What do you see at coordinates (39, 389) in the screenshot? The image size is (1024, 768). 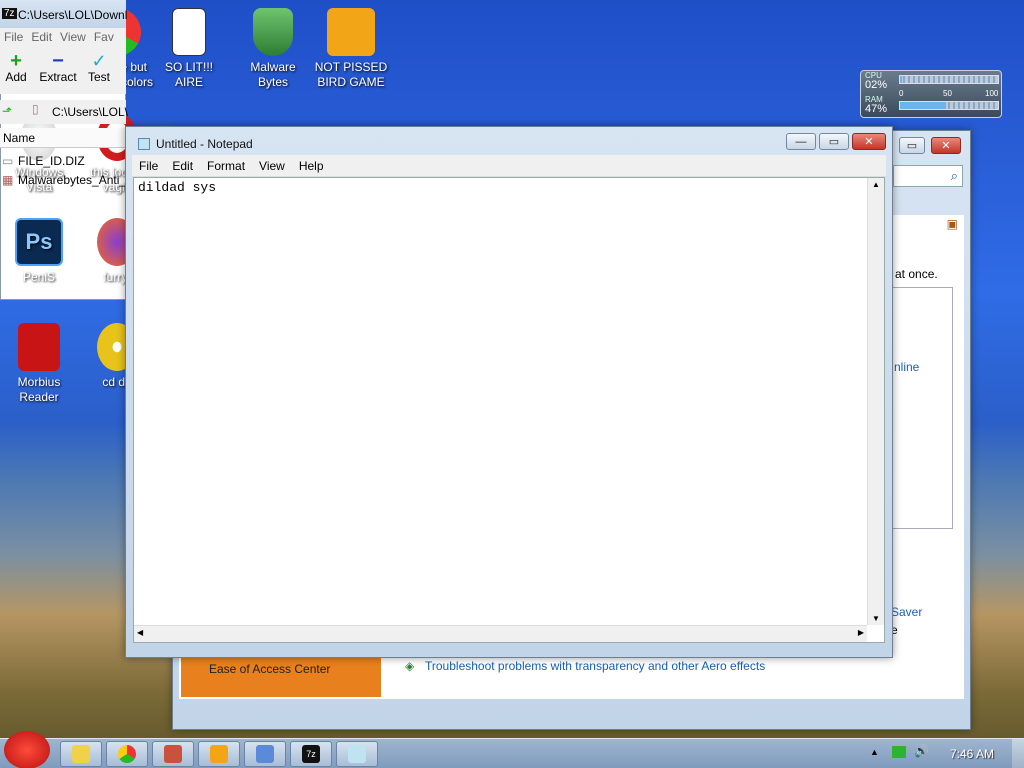 I see `desktop-icon-label: Morbius Reader` at bounding box center [39, 389].